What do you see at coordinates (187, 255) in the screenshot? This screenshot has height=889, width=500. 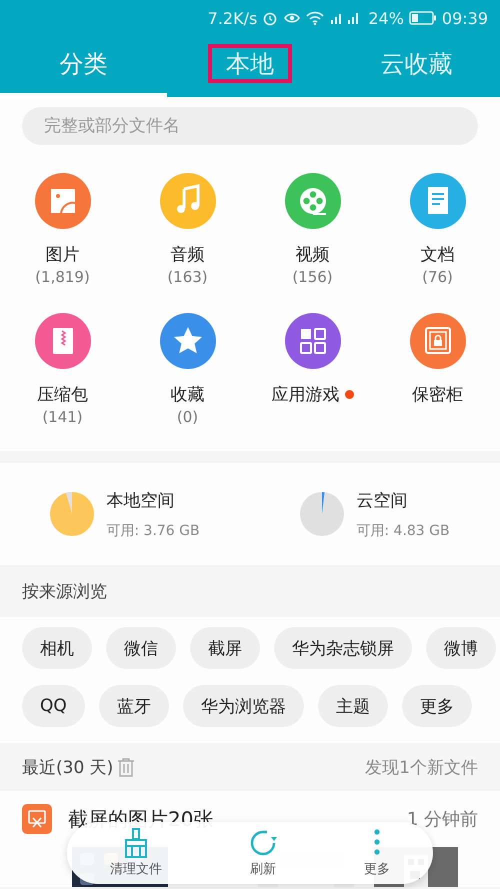 I see `category-label: 音频` at bounding box center [187, 255].